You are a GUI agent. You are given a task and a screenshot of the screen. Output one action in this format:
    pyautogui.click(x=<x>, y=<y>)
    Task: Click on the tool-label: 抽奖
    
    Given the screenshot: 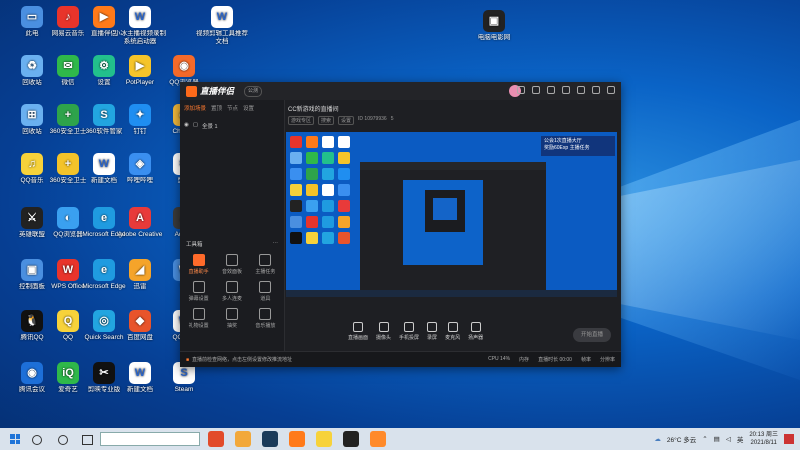 What is the action you would take?
    pyautogui.click(x=231, y=326)
    